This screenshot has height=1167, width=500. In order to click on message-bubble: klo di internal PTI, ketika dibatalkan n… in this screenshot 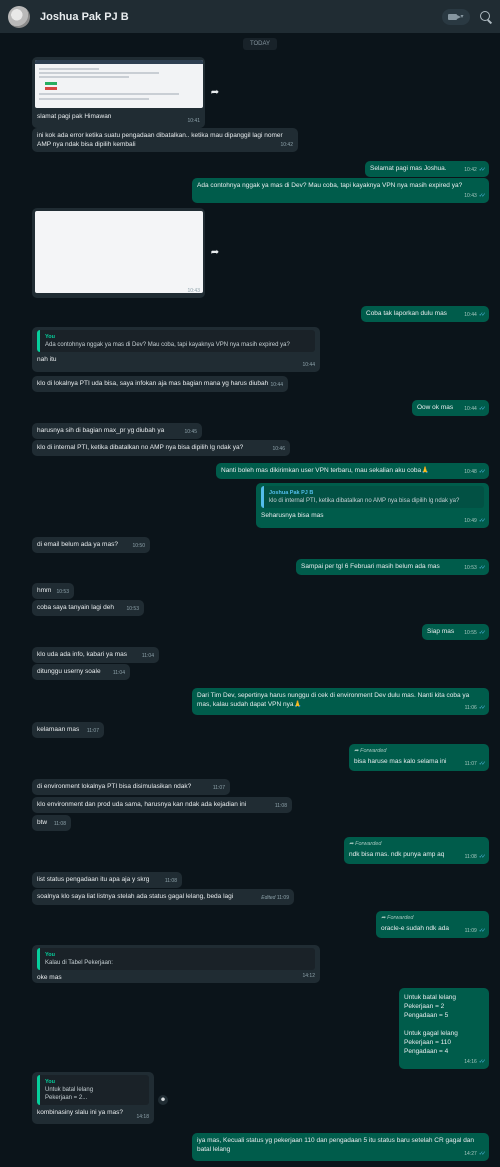, I will do `click(161, 448)`.